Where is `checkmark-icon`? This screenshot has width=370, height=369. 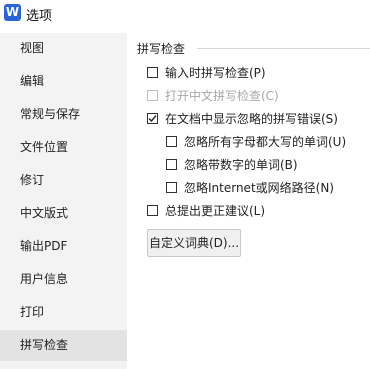
checkmark-icon is located at coordinates (152, 119).